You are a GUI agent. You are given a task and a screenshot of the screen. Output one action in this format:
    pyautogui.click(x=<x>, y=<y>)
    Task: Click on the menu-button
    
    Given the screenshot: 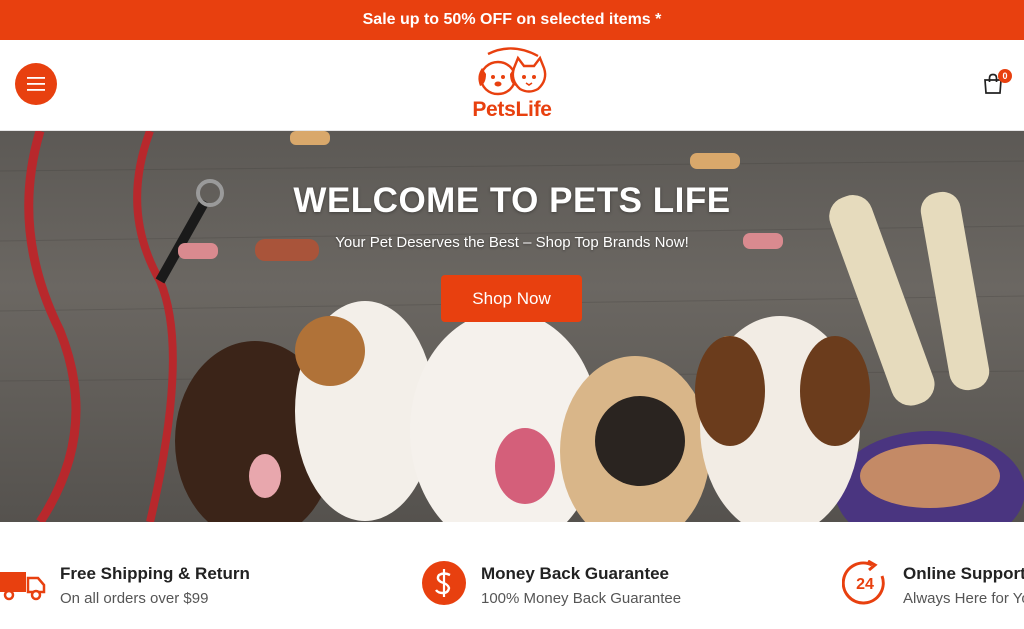 What is the action you would take?
    pyautogui.click(x=36, y=84)
    